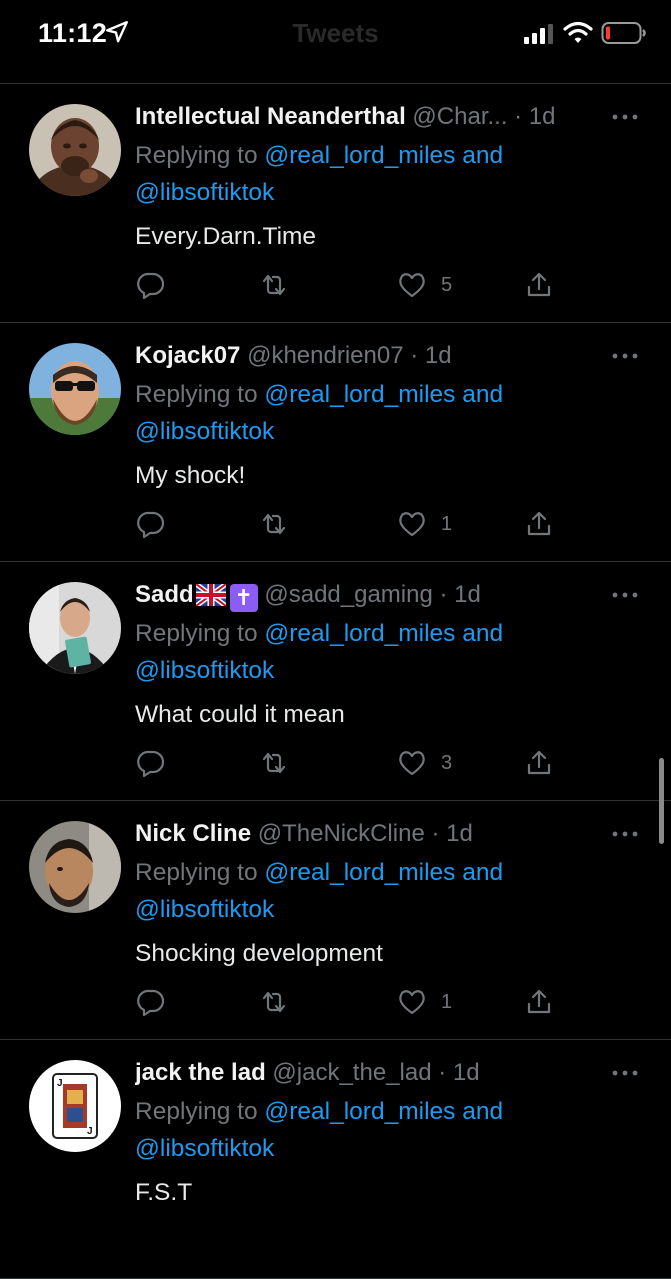  Describe the element at coordinates (164, 594) in the screenshot. I see `display-name: Sadd` at that location.